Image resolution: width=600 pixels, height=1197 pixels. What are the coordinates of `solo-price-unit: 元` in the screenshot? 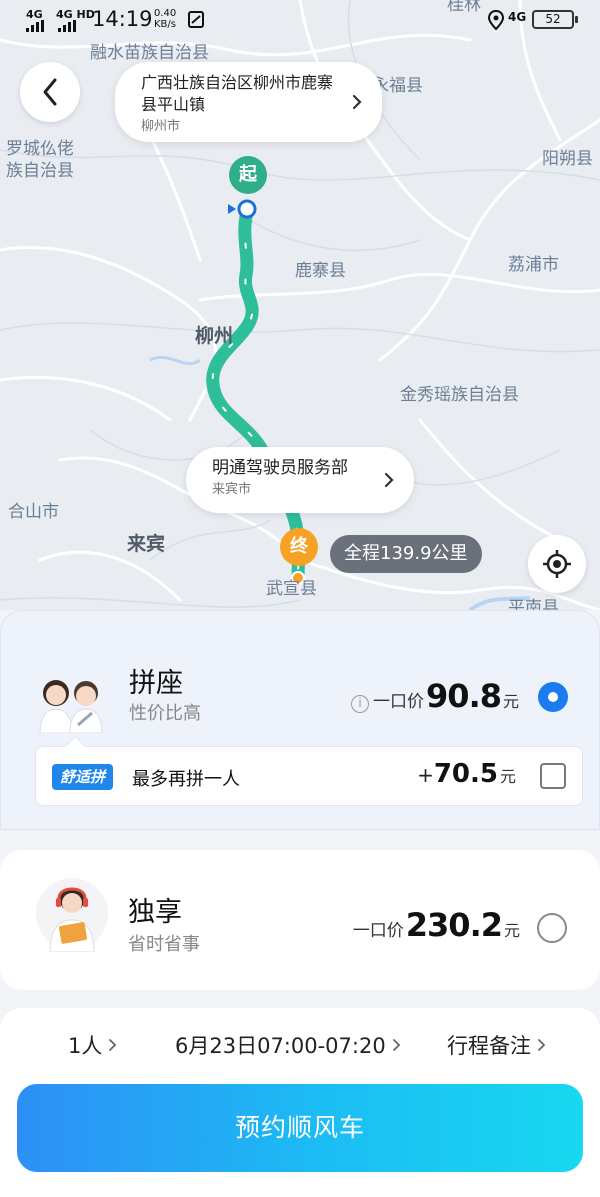 It's located at (511, 930).